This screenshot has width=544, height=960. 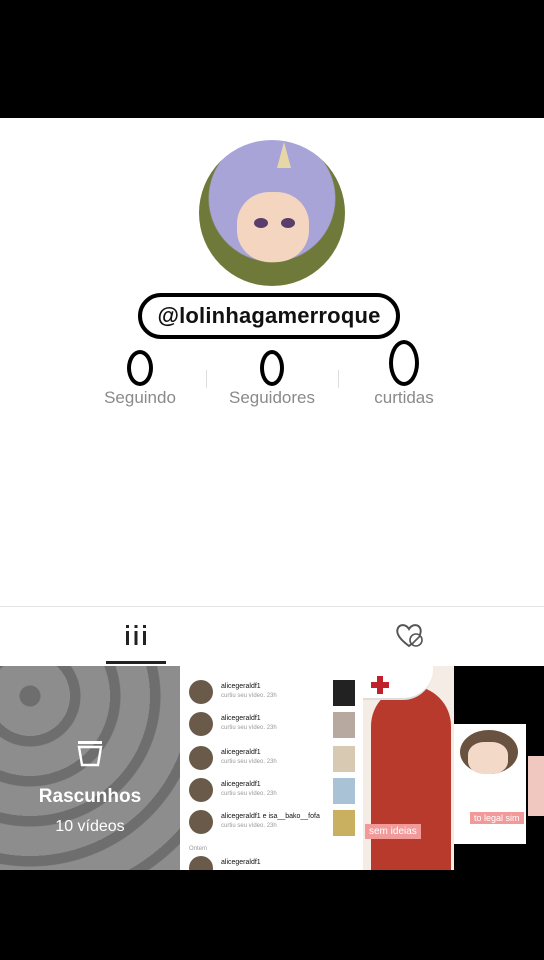 I want to click on video-caption: to legal sim, so click(x=497, y=818).